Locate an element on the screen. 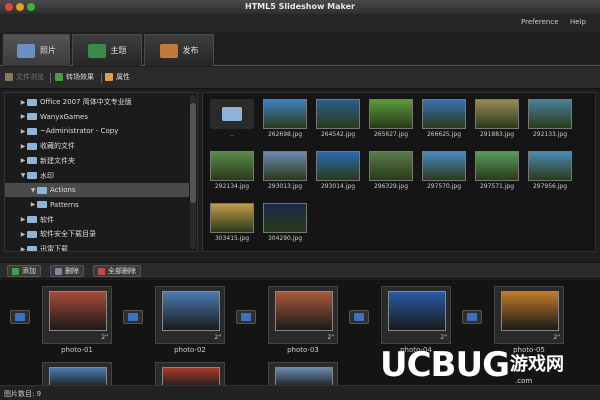 This screenshot has width=600, height=400. photo-thumbnail: 266625.jpg is located at coordinates (444, 118).